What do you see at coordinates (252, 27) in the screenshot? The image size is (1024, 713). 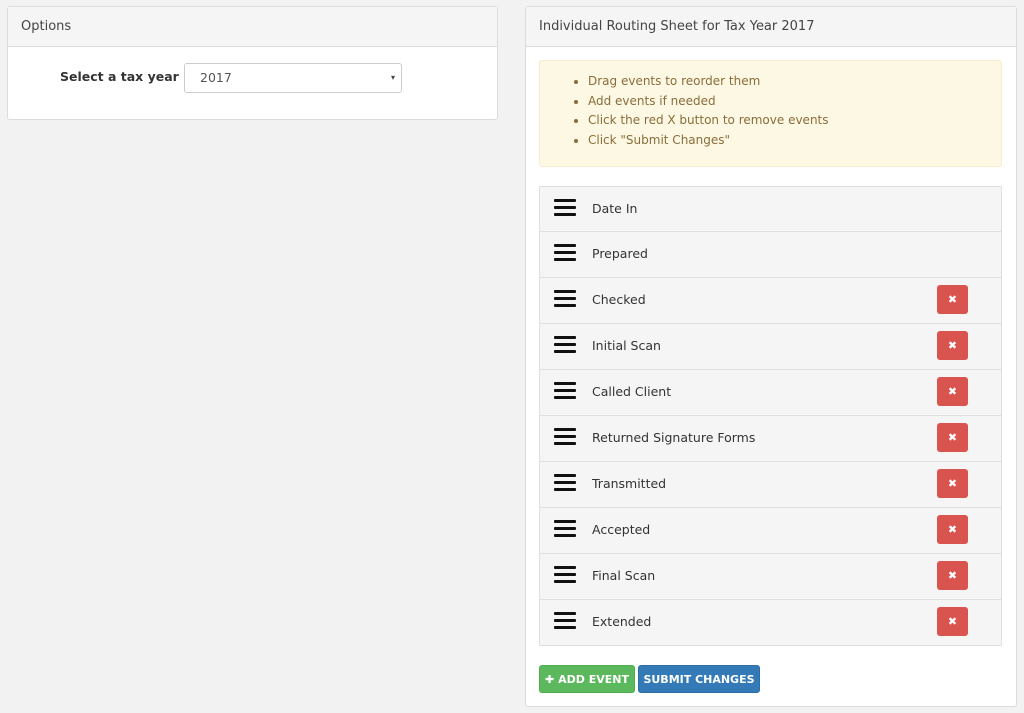 I see `options-panel-title: Options` at bounding box center [252, 27].